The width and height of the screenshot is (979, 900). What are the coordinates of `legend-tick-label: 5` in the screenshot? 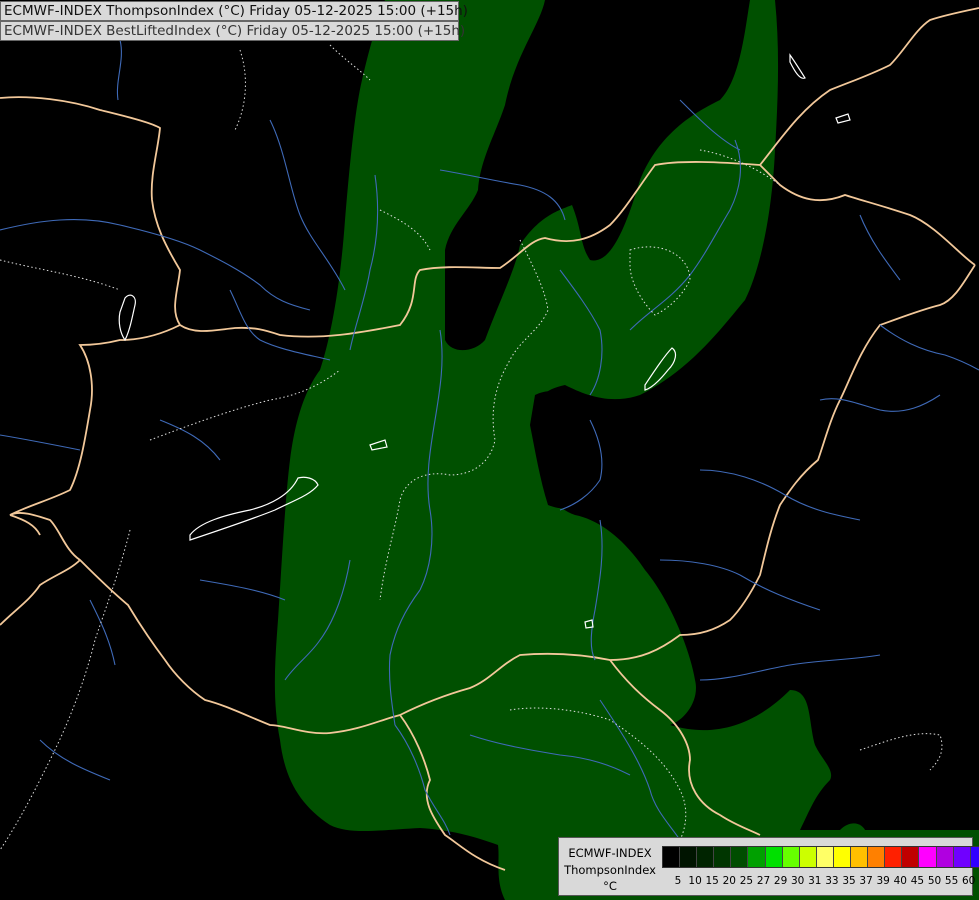 It's located at (678, 881).